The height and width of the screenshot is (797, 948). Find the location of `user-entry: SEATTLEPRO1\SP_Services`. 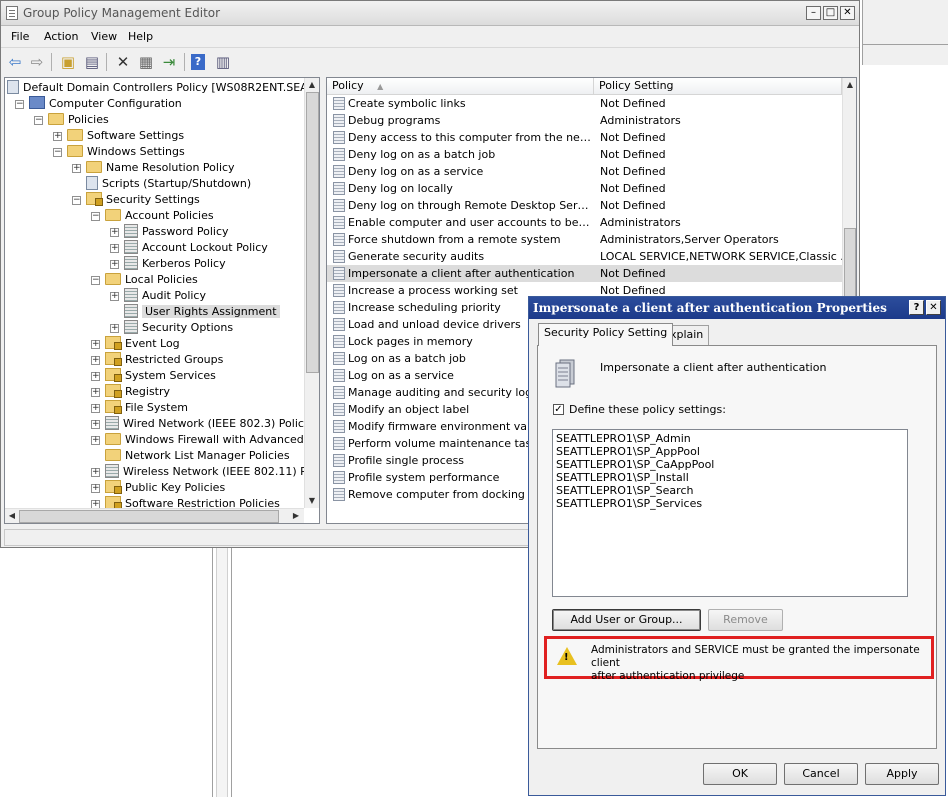

user-entry: SEATTLEPRO1\SP_Services is located at coordinates (730, 503).